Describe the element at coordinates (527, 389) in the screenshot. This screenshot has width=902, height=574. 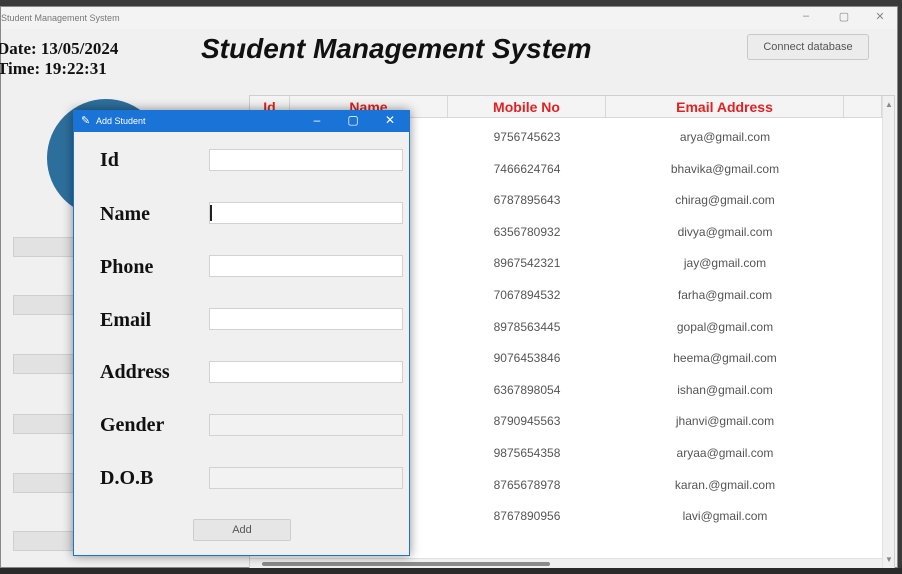
I see `mobile-cell: 6367898054` at that location.